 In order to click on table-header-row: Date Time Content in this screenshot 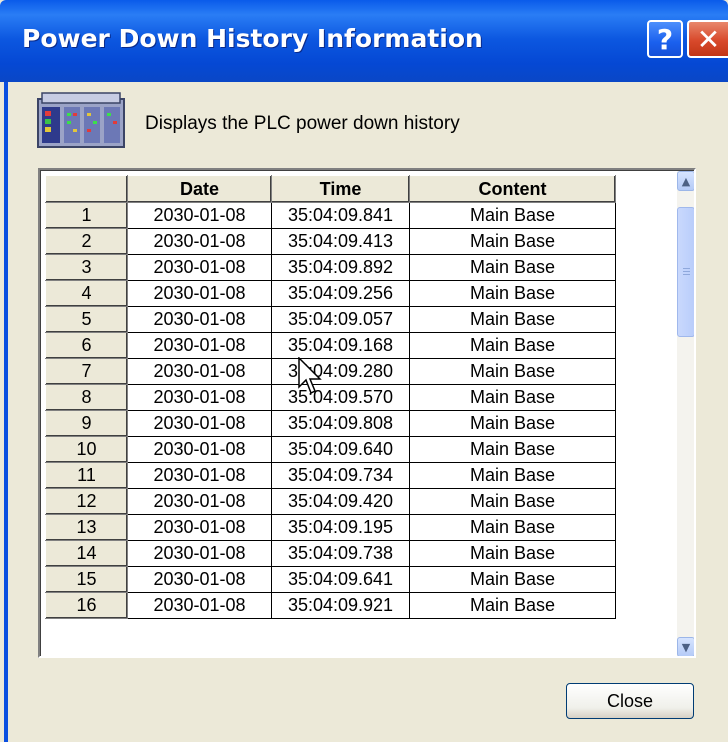, I will do `click(330, 189)`.